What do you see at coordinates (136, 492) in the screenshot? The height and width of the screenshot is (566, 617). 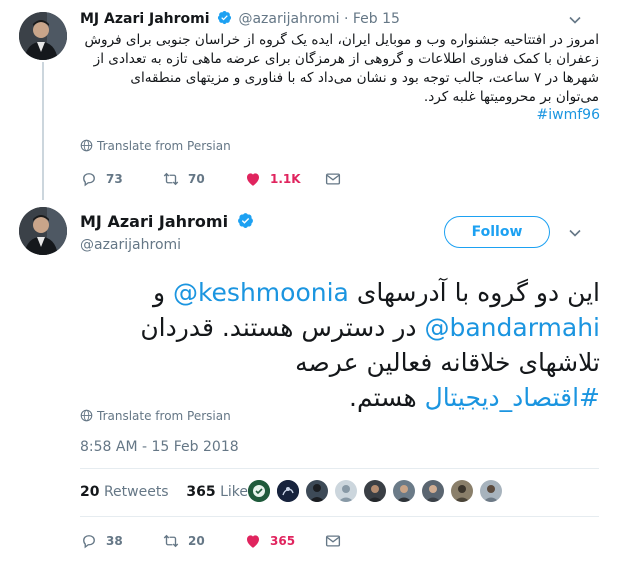 I see `retweets-stat-label: Retweets` at bounding box center [136, 492].